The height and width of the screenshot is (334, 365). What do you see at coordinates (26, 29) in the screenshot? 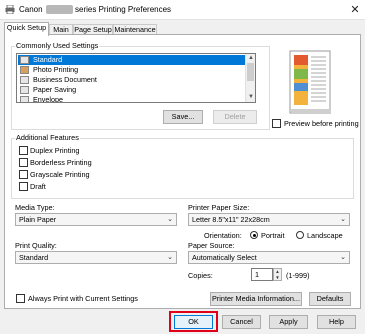
I see `tab-quick-setup: Quick Setup` at bounding box center [26, 29].